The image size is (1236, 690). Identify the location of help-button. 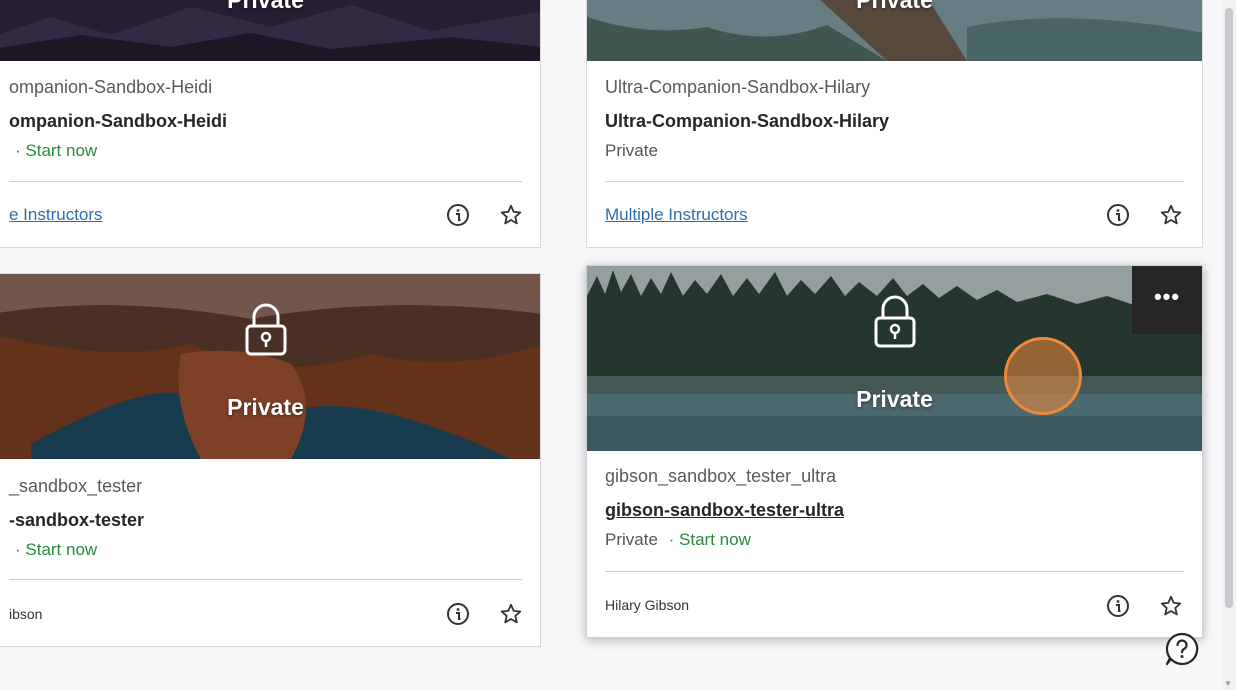
(1182, 649).